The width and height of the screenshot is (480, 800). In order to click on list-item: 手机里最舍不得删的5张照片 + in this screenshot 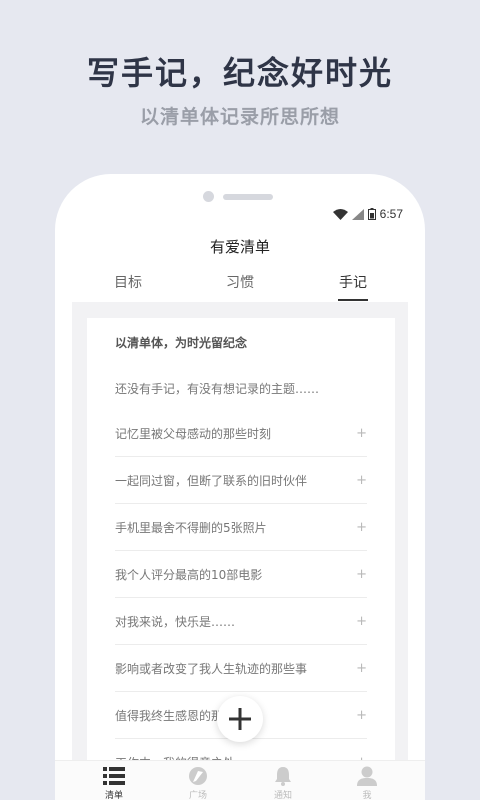, I will do `click(241, 527)`.